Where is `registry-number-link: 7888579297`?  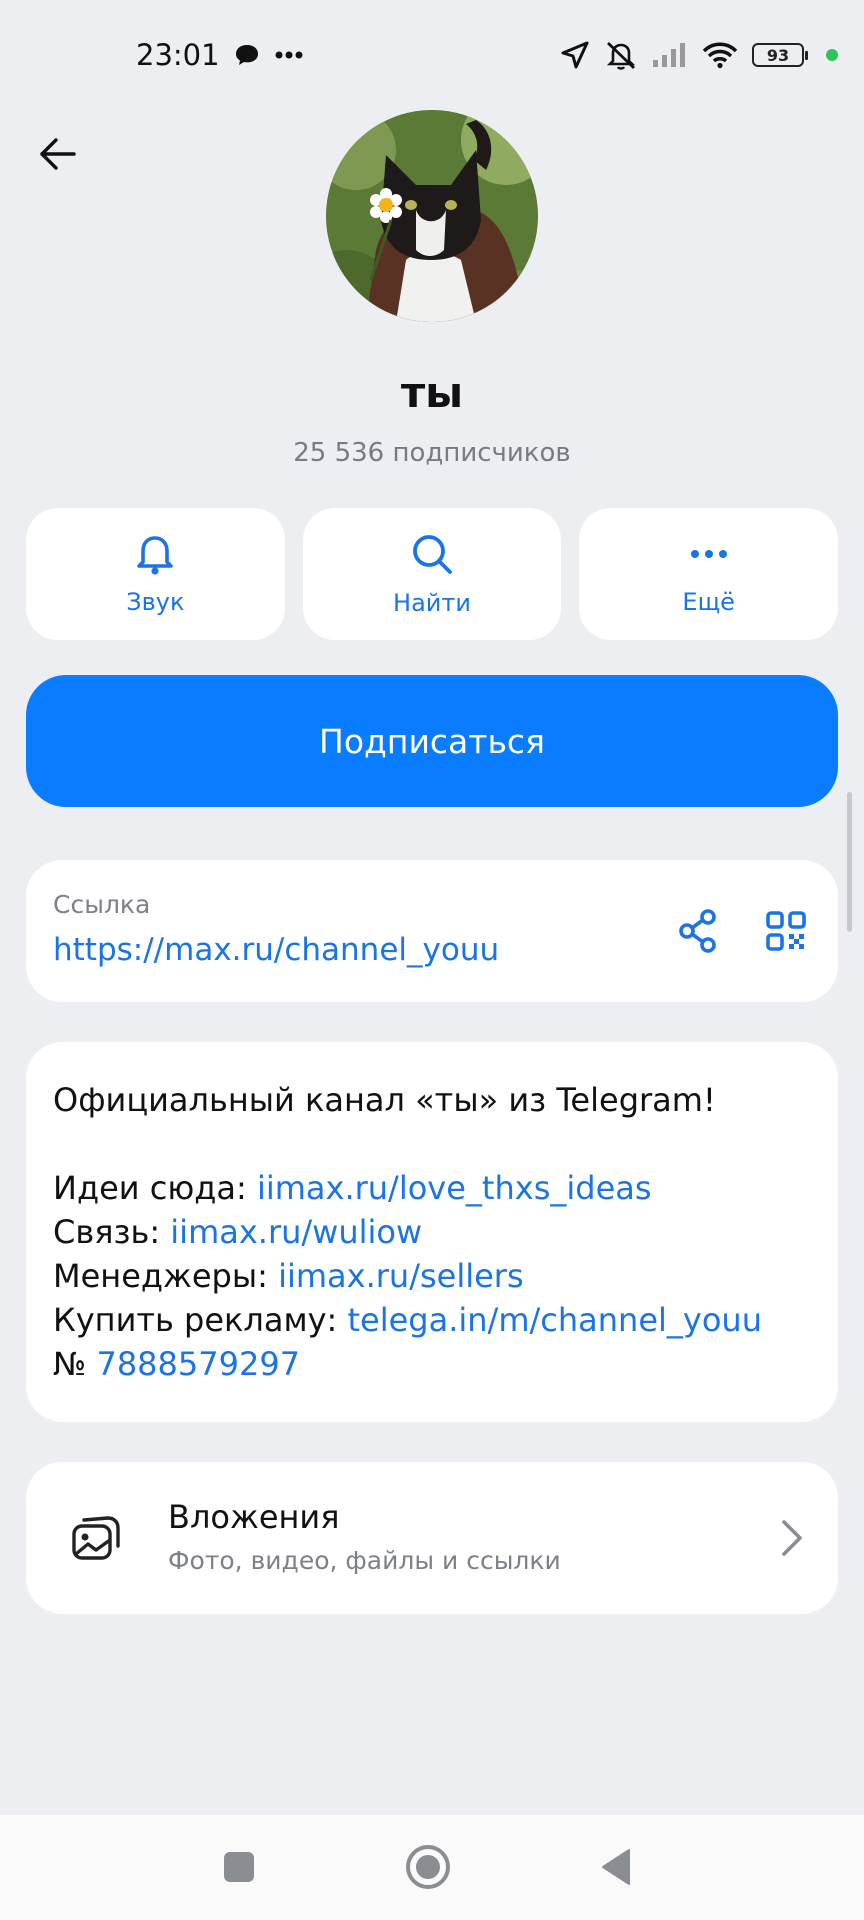 registry-number-link: 7888579297 is located at coordinates (198, 1364).